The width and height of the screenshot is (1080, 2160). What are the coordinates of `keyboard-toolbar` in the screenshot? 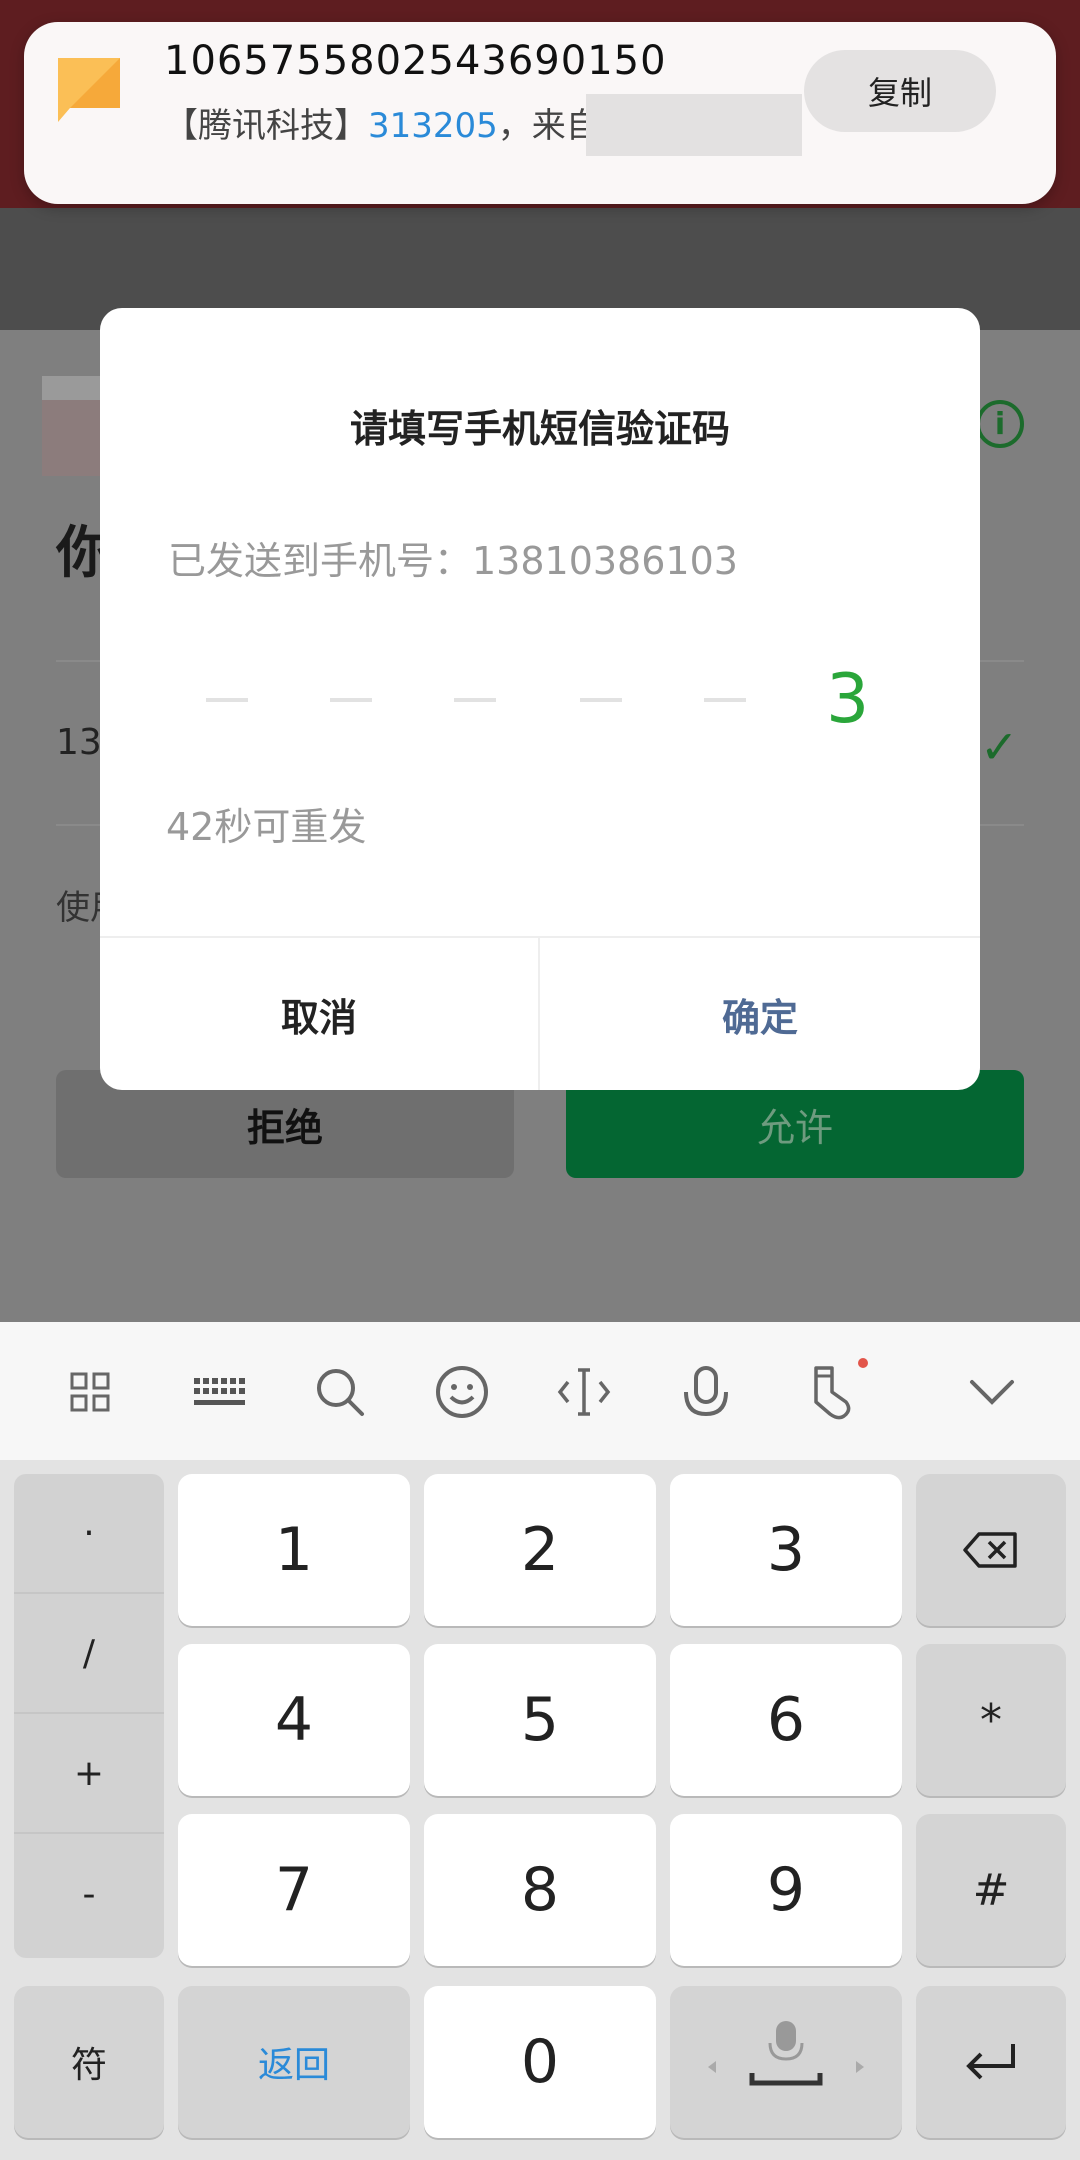 It's located at (540, 1391).